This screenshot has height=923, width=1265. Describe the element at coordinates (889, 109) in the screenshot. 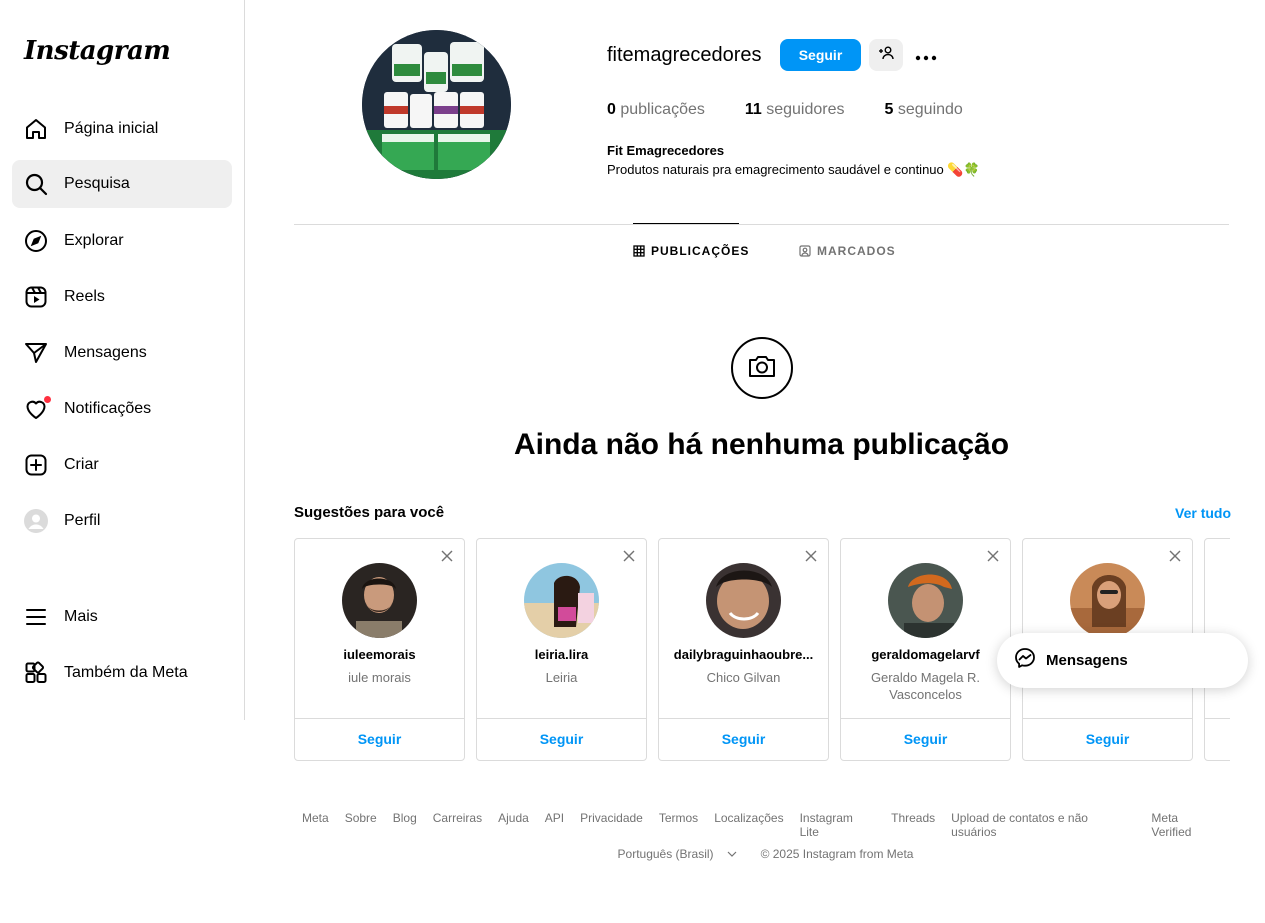

I see `stat-count: 5` at that location.